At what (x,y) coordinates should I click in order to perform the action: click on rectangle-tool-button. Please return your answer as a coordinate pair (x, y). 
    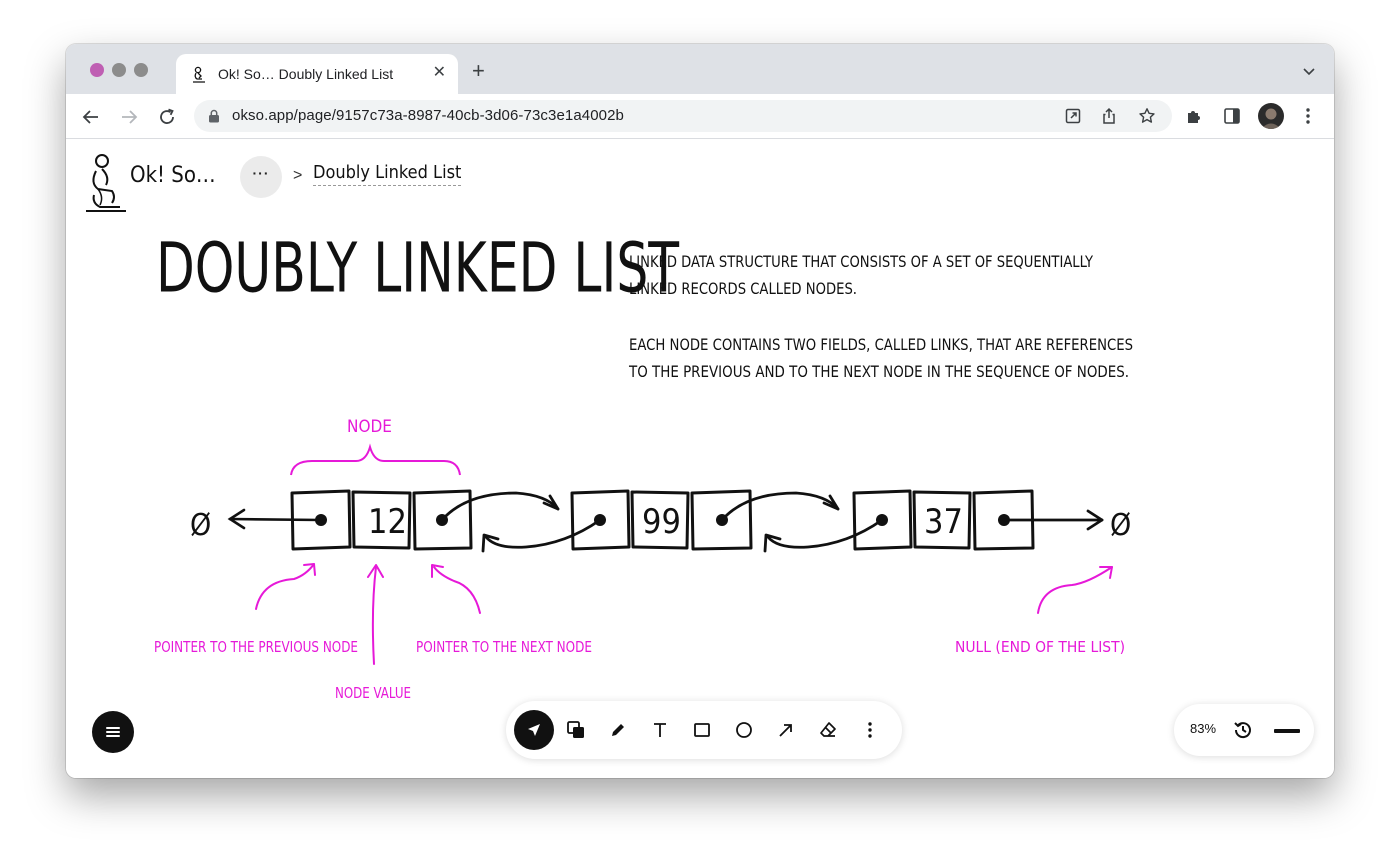
    Looking at the image, I should click on (702, 730).